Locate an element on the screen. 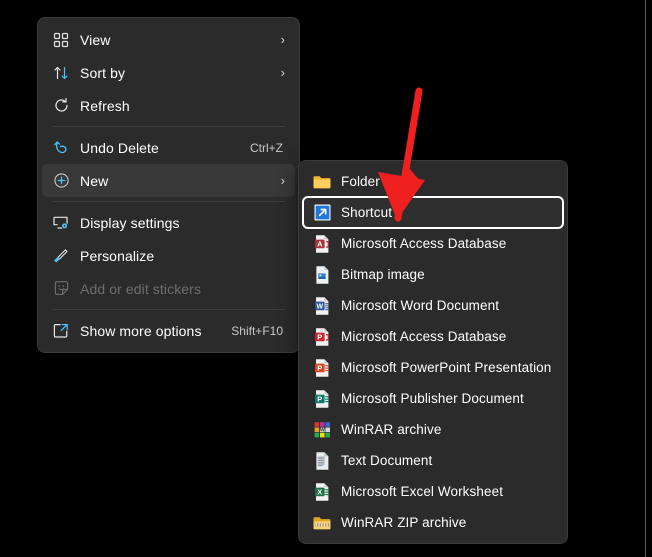 Image resolution: width=652 pixels, height=557 pixels. display-settings-icon is located at coordinates (61, 223).